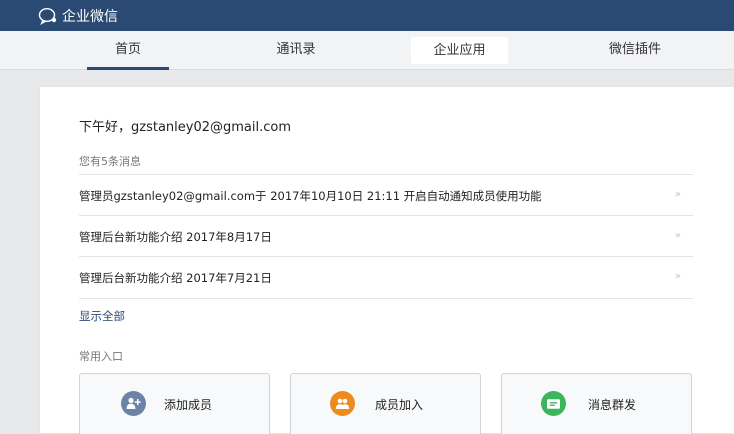  What do you see at coordinates (133, 403) in the screenshot?
I see `add-person-icon` at bounding box center [133, 403].